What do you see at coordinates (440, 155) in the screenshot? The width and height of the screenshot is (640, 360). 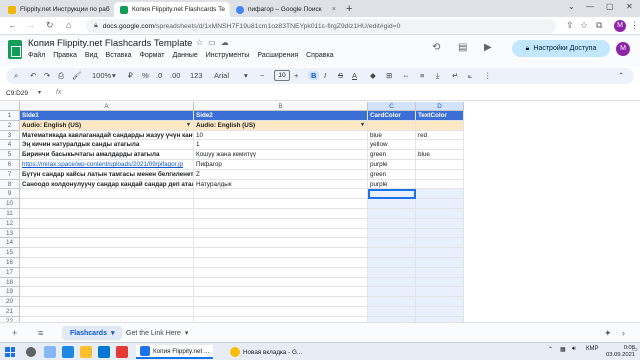 I see `table-cell: blue` at bounding box center [440, 155].